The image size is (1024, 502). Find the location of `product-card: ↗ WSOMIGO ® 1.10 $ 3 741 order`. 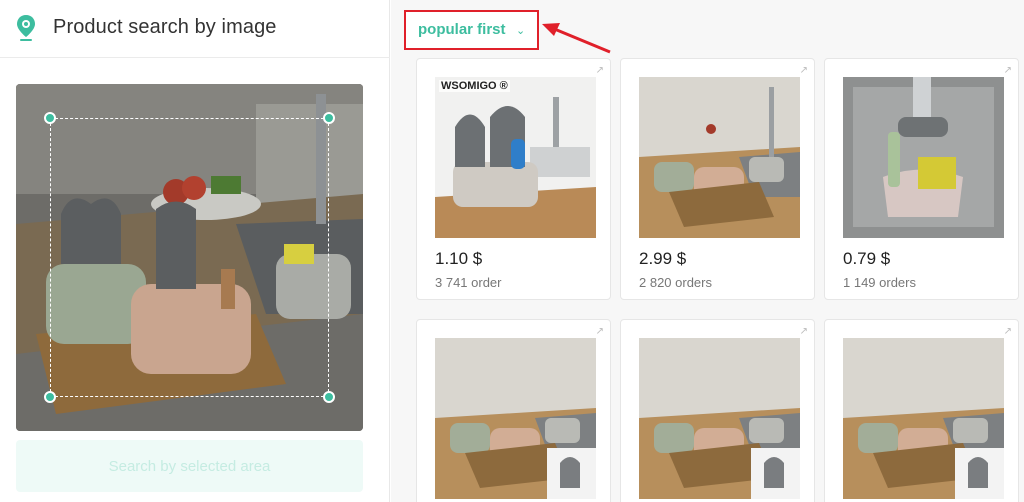

product-card: ↗ WSOMIGO ® 1.10 $ 3 741 order is located at coordinates (513, 179).